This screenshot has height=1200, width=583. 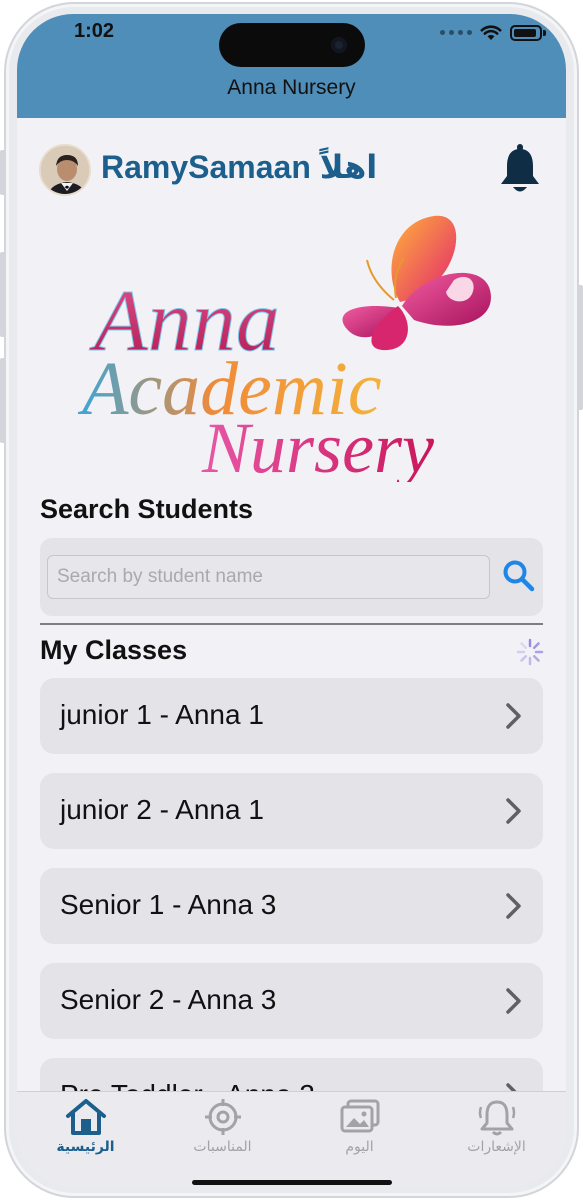 I want to click on tab-today: اليوم, so click(x=359, y=1139).